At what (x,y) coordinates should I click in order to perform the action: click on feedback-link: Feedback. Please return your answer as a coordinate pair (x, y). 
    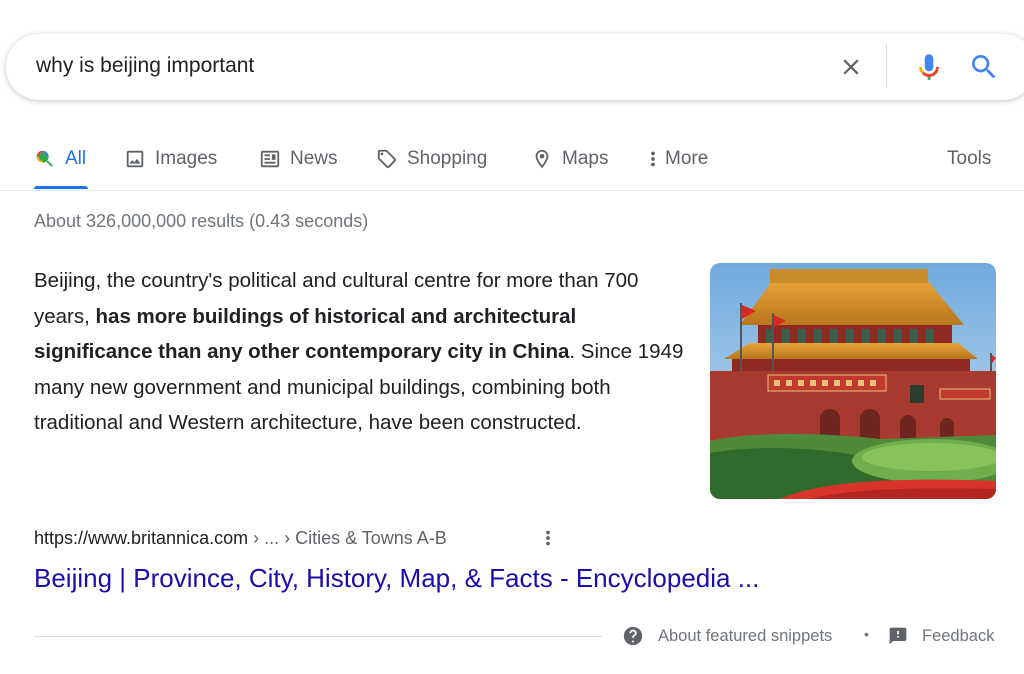
    Looking at the image, I should click on (941, 636).